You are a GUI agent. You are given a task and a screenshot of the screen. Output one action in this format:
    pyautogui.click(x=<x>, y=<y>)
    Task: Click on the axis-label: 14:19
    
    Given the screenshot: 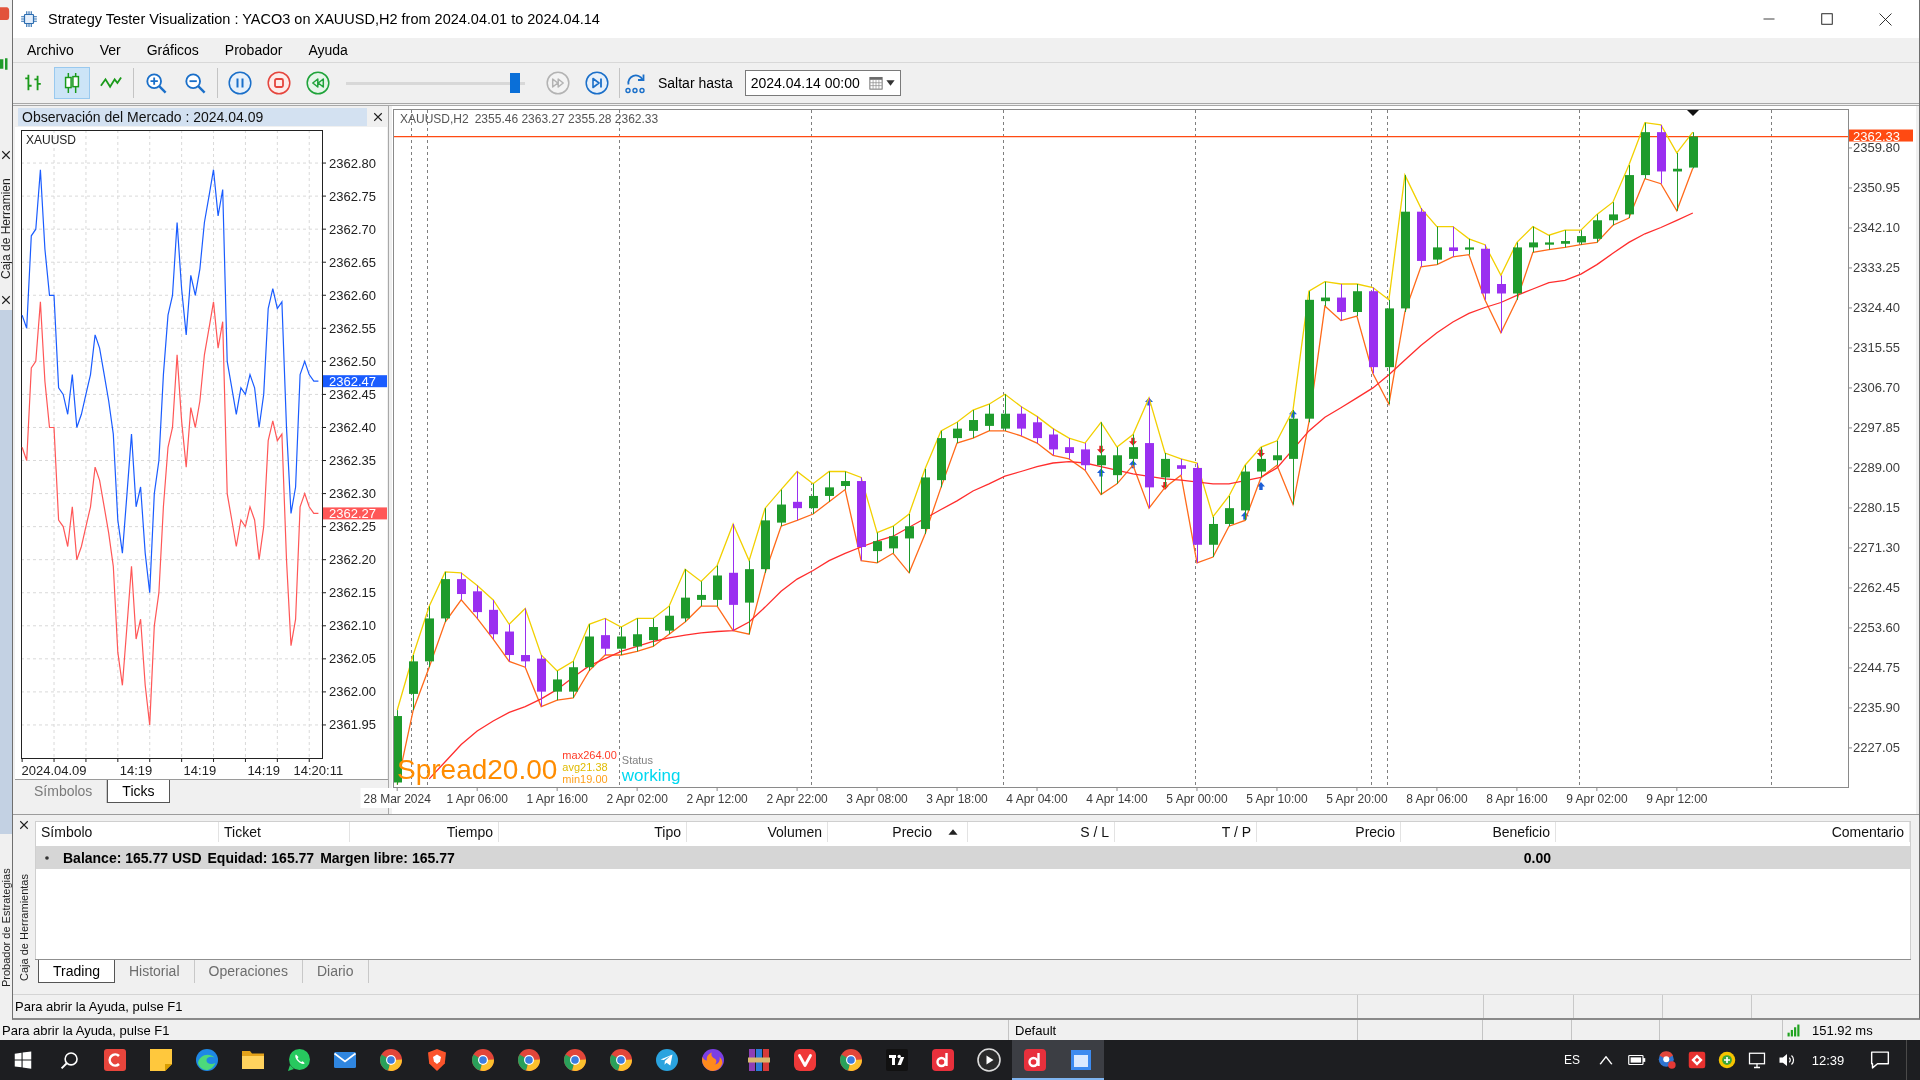 What is the action you would take?
    pyautogui.click(x=200, y=770)
    